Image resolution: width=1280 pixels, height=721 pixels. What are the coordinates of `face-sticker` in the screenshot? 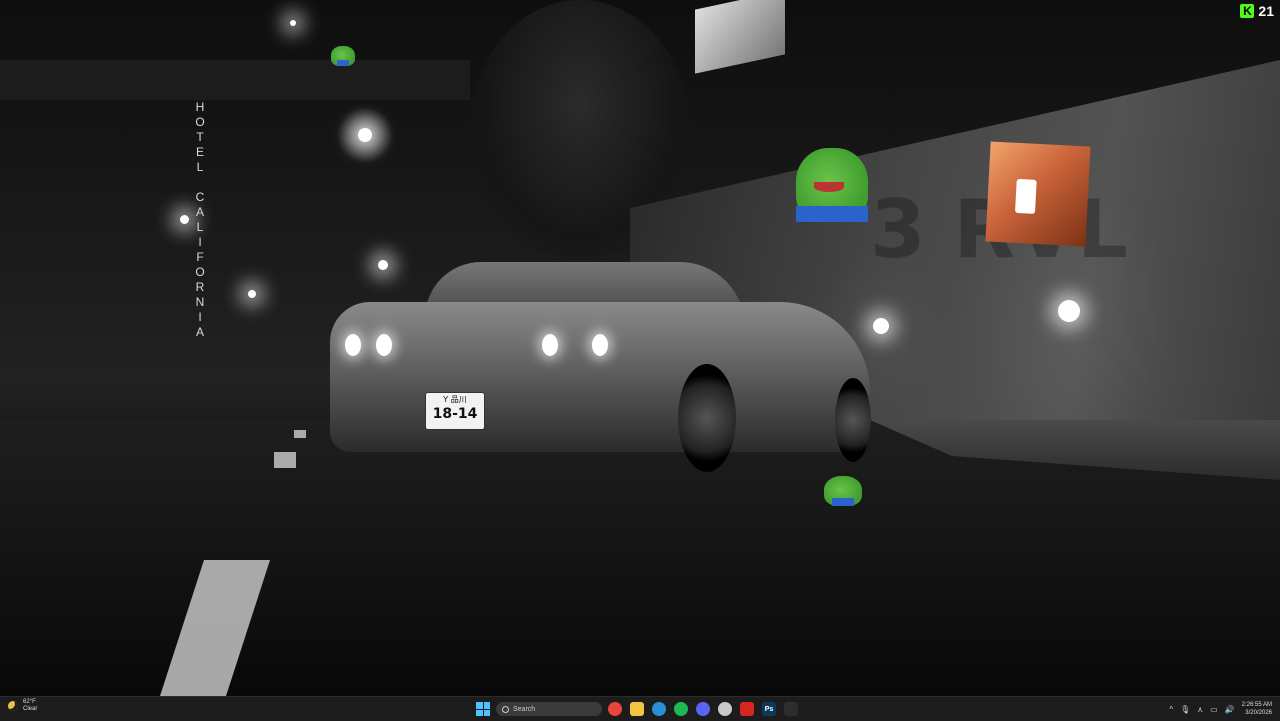 It's located at (1038, 194).